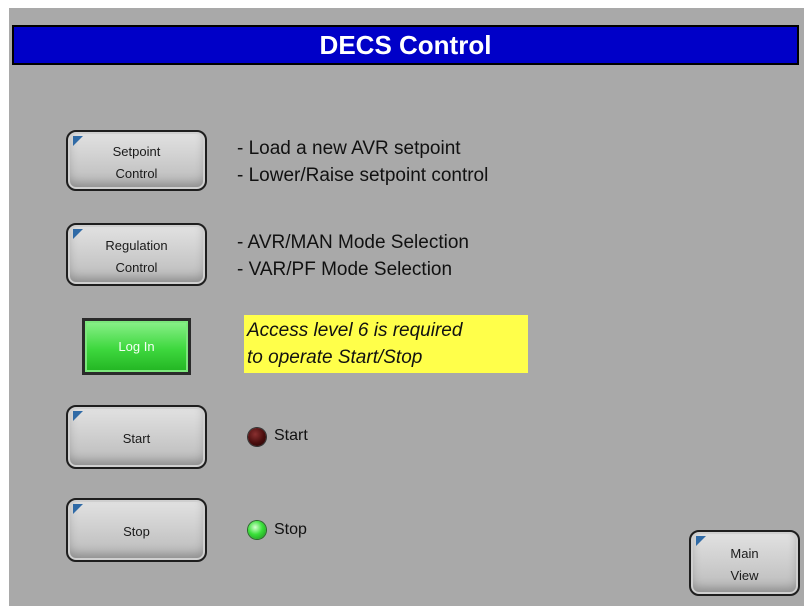 The height and width of the screenshot is (606, 804). I want to click on stop-indicator-label: Stop, so click(290, 529).